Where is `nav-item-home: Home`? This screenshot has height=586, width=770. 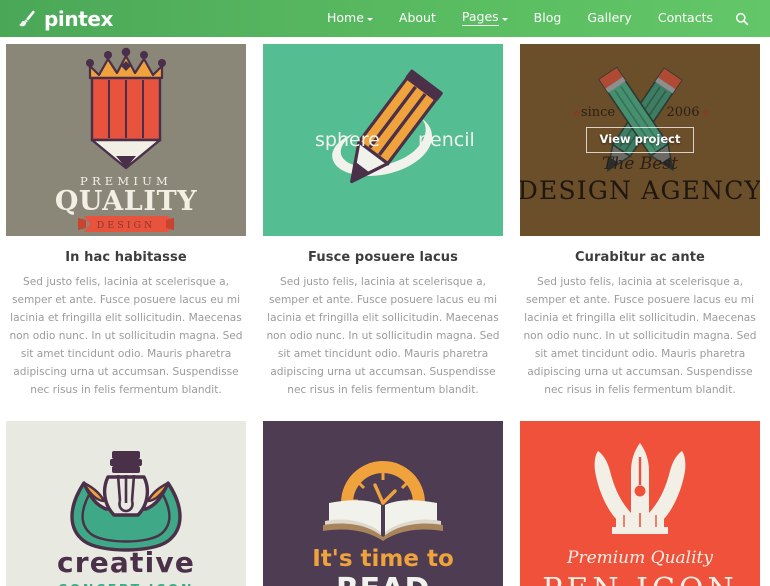
nav-item-home: Home is located at coordinates (350, 18).